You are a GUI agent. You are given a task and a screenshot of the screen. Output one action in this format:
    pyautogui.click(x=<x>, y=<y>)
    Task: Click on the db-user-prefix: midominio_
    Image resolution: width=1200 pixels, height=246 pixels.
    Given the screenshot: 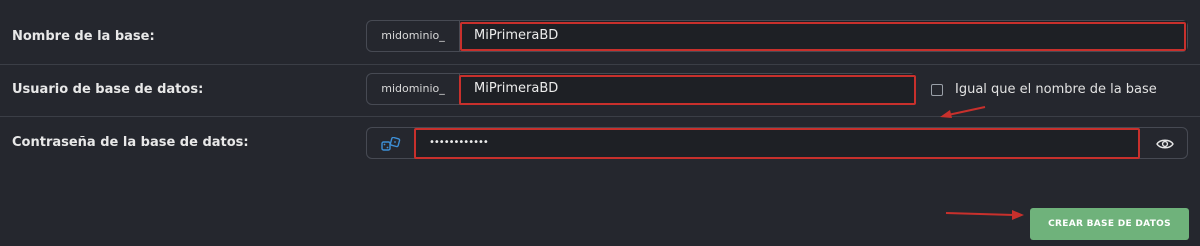 What is the action you would take?
    pyautogui.click(x=413, y=89)
    